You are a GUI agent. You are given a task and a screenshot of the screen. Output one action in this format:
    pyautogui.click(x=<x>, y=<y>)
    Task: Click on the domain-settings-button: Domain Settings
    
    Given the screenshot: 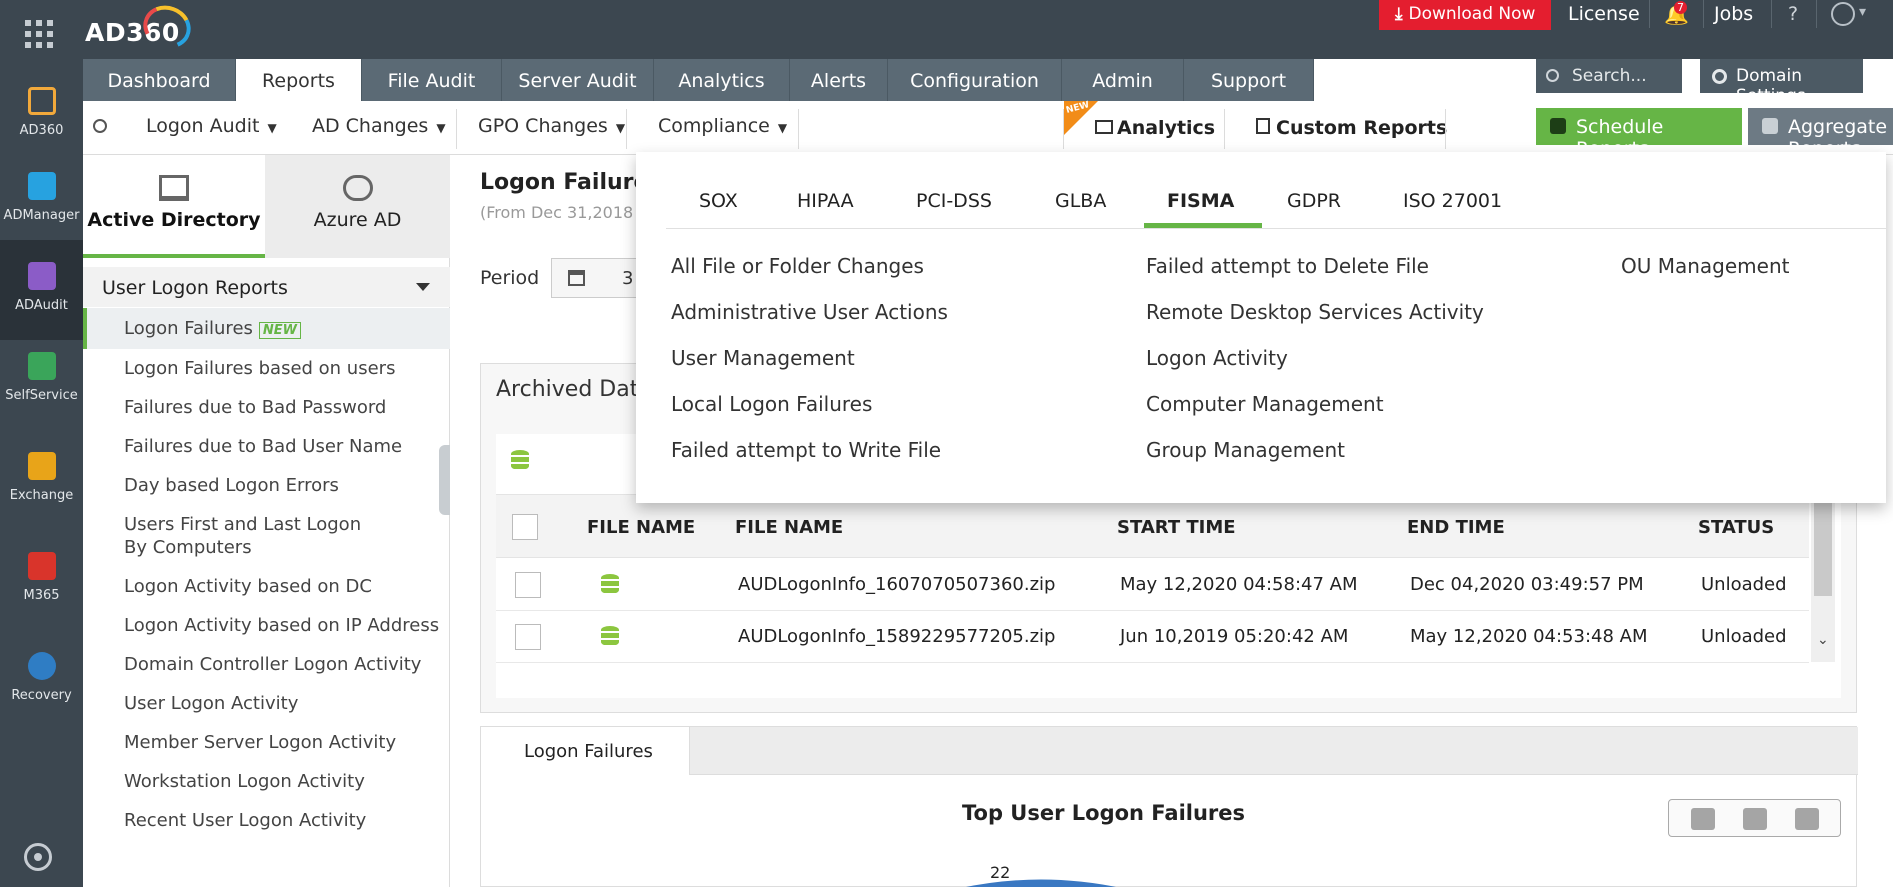 What is the action you would take?
    pyautogui.click(x=1781, y=82)
    